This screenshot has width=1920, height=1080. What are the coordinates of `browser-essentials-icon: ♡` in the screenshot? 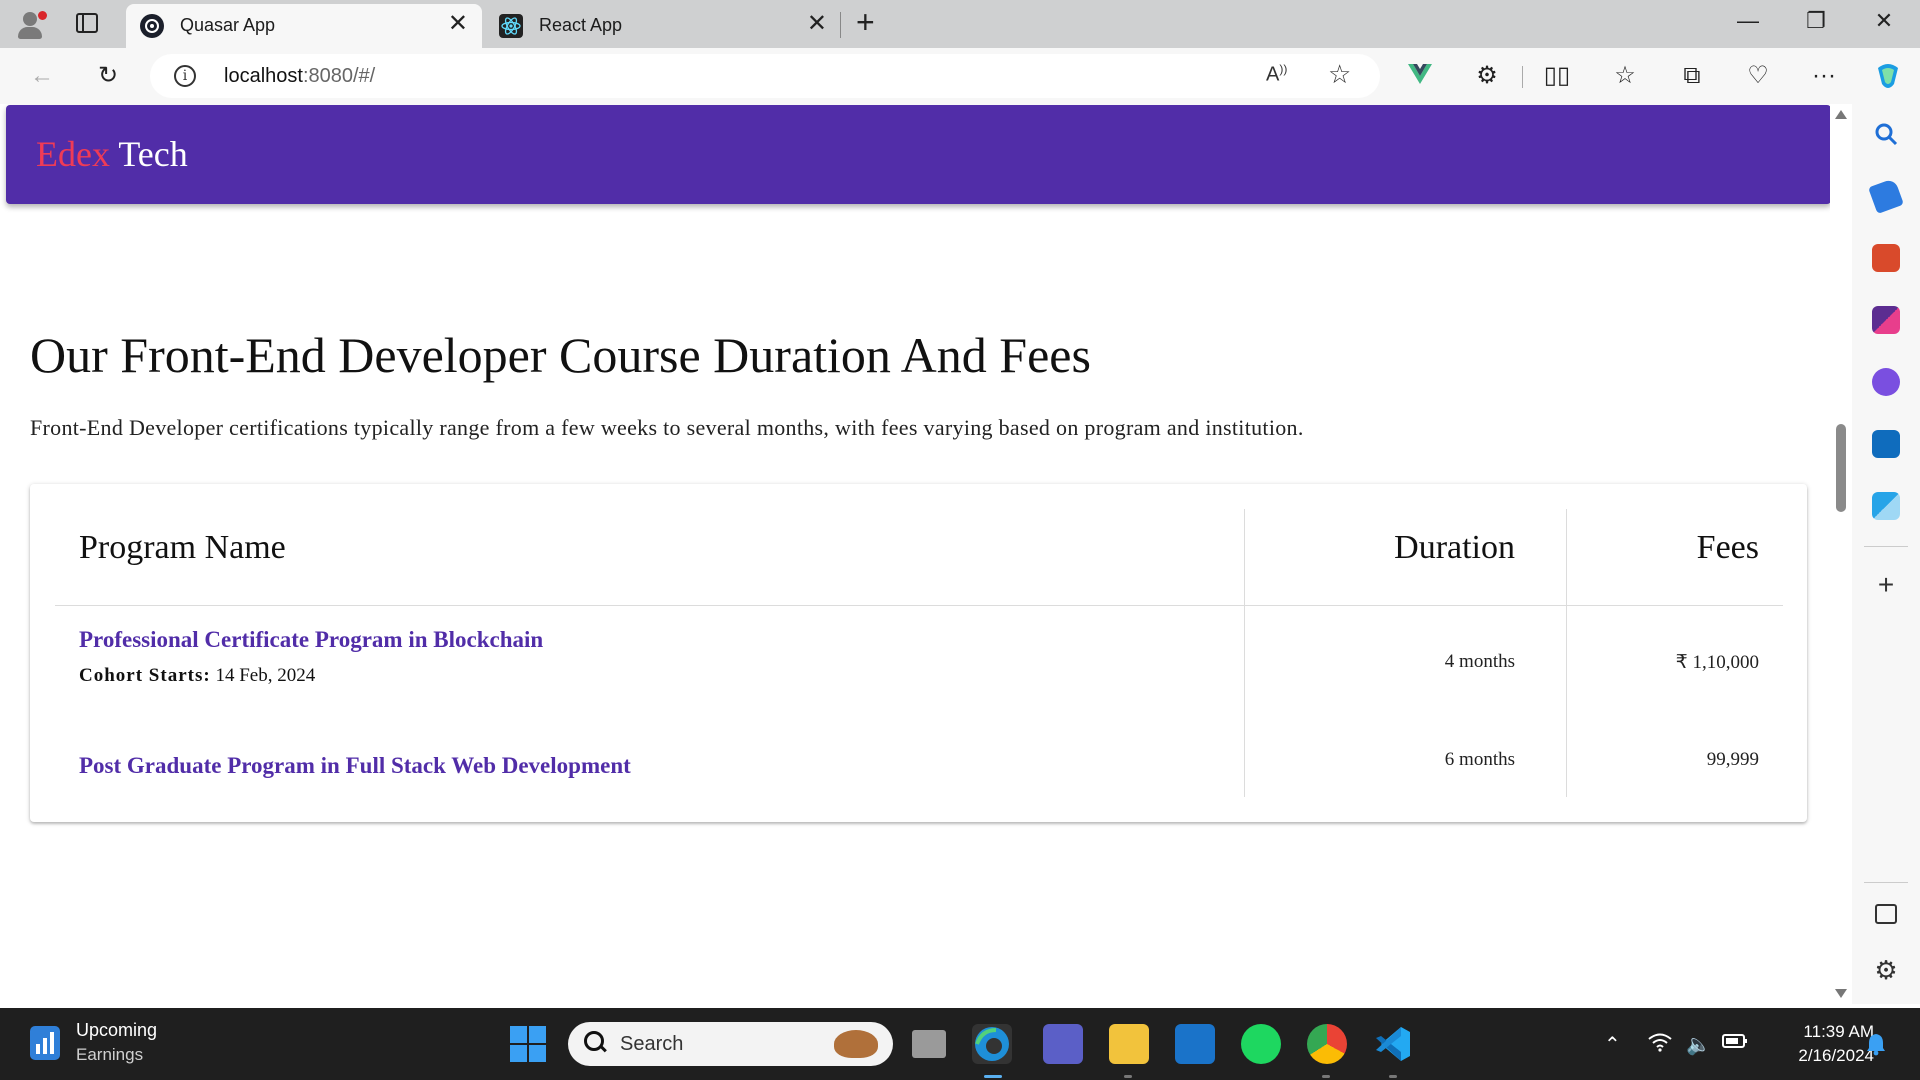 It's located at (1758, 76).